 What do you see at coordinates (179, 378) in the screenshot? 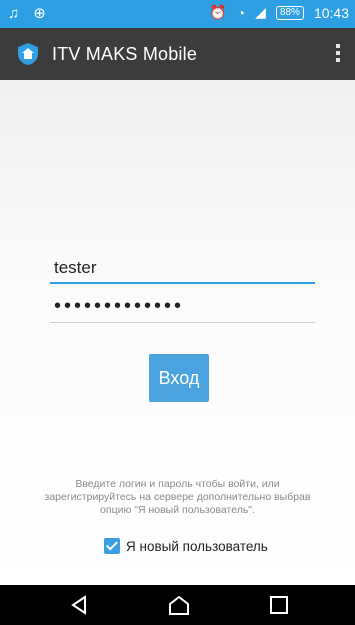
I see `login-button: Вход` at bounding box center [179, 378].